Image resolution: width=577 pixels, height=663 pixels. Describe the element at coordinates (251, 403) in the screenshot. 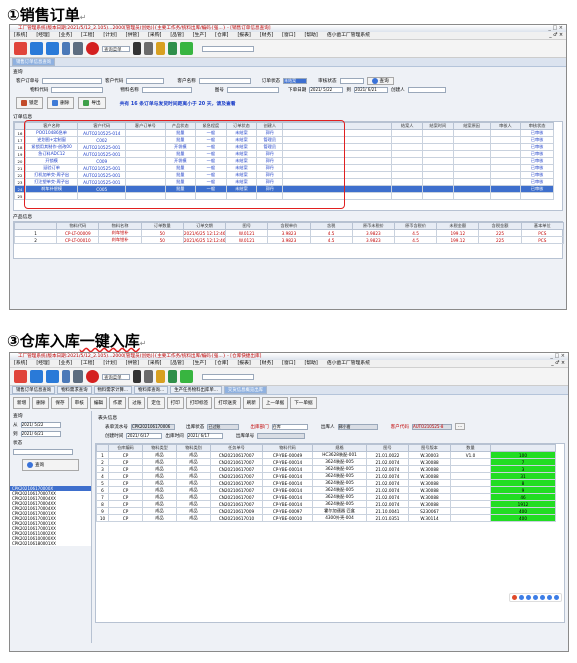

I see `action-button-11: 刷新` at that location.